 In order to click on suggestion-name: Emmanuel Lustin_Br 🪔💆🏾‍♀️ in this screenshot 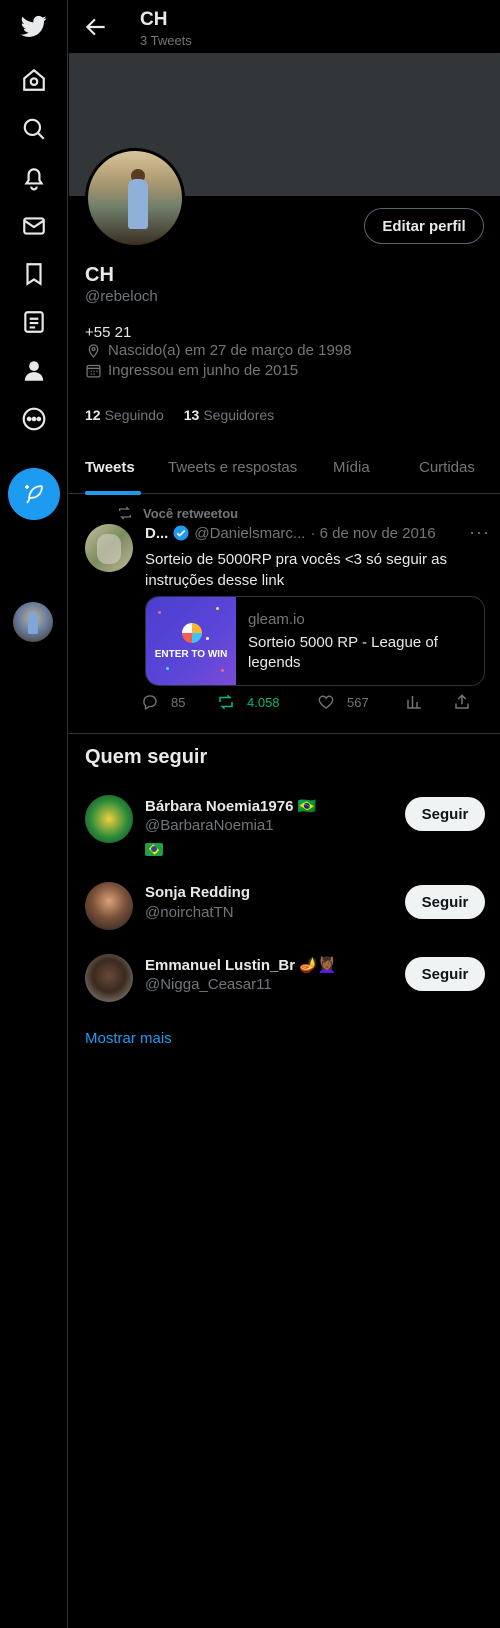, I will do `click(241, 965)`.